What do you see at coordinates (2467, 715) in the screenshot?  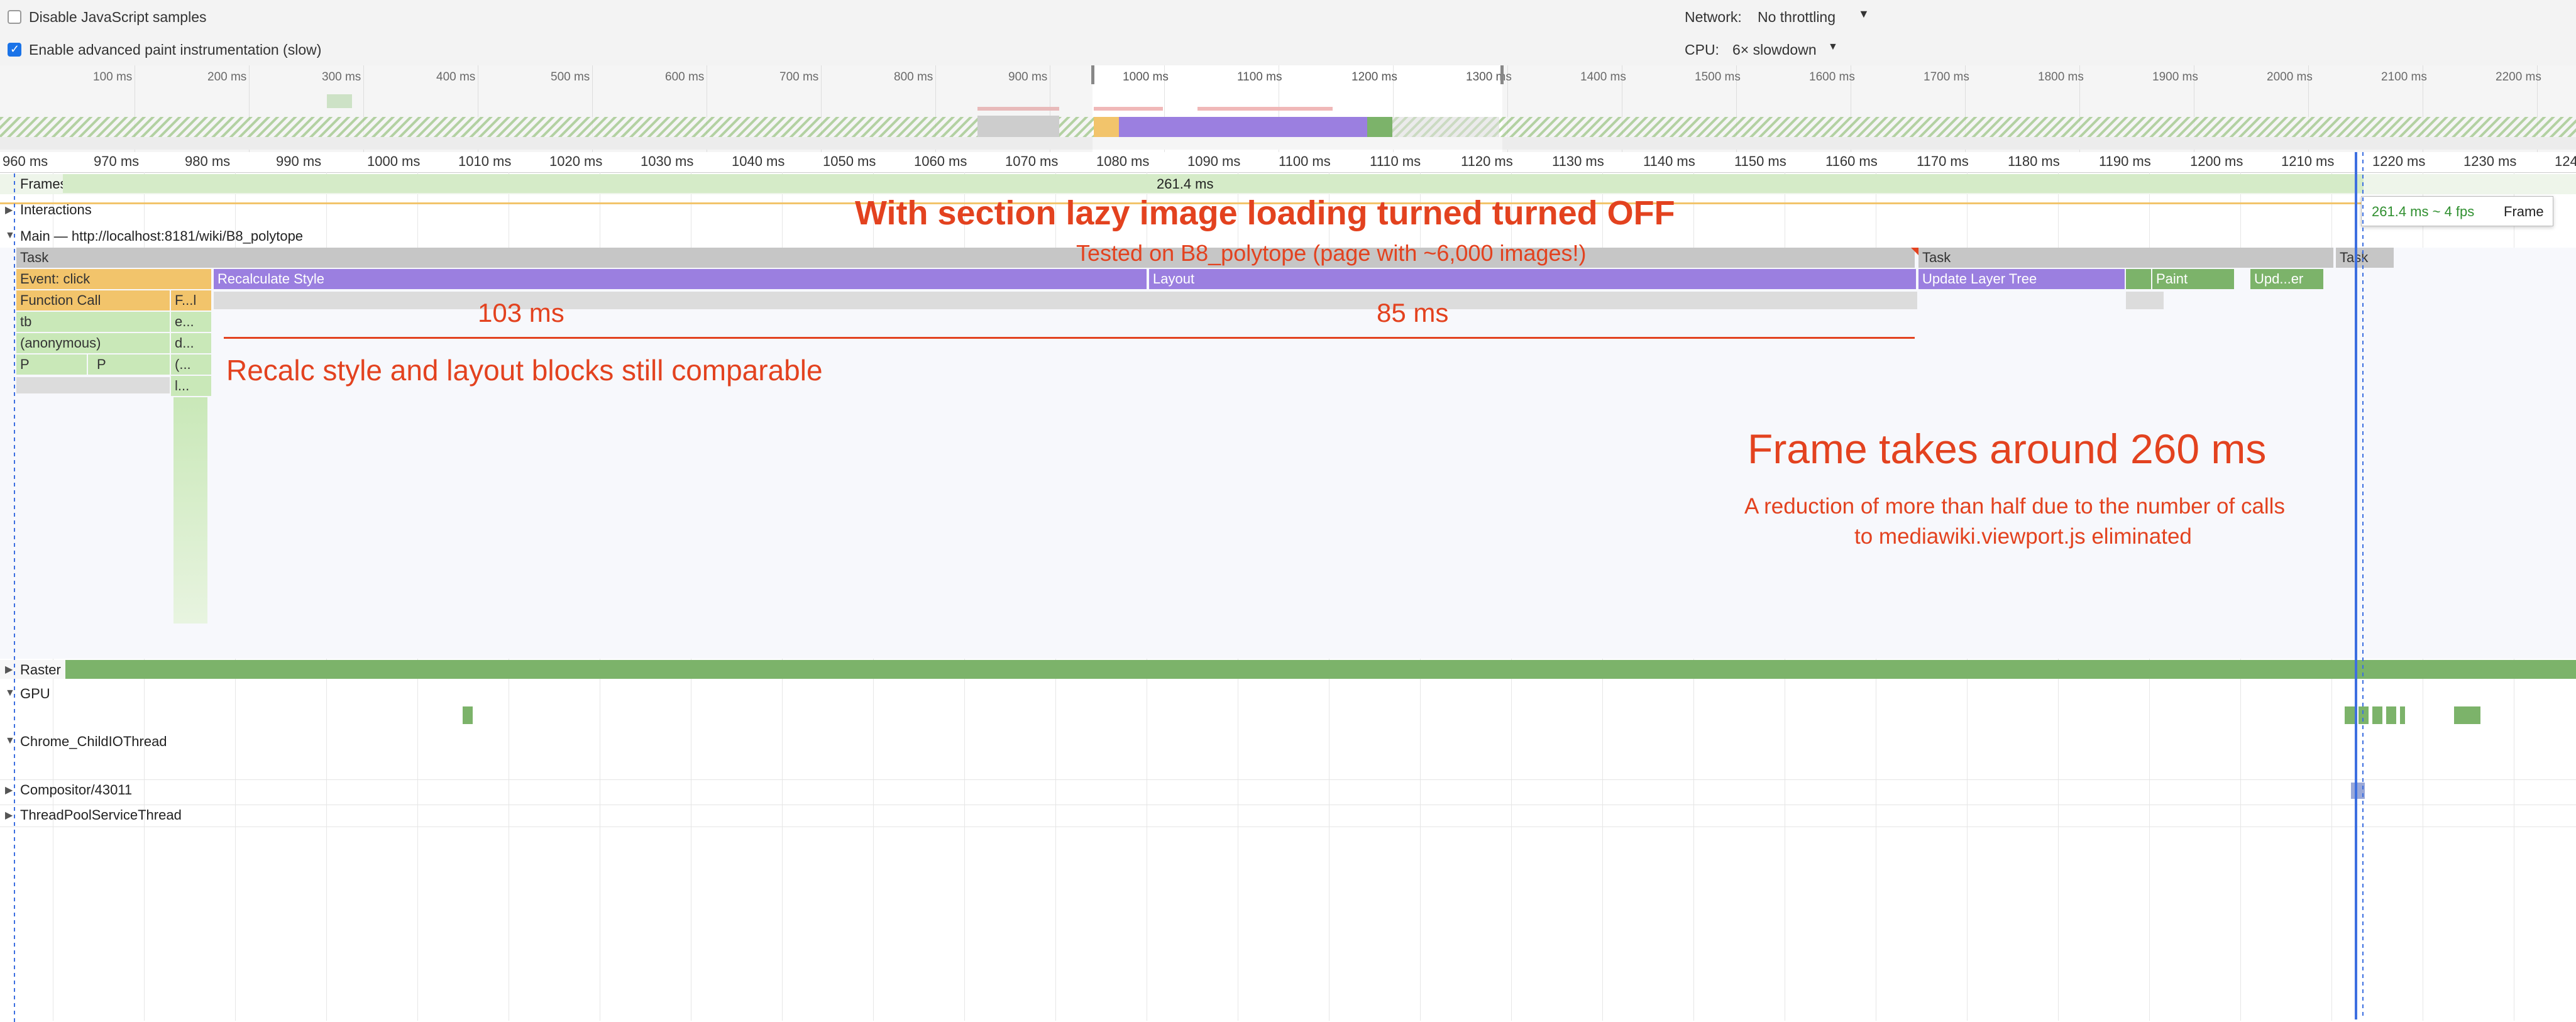 I see `gpu-event-late` at bounding box center [2467, 715].